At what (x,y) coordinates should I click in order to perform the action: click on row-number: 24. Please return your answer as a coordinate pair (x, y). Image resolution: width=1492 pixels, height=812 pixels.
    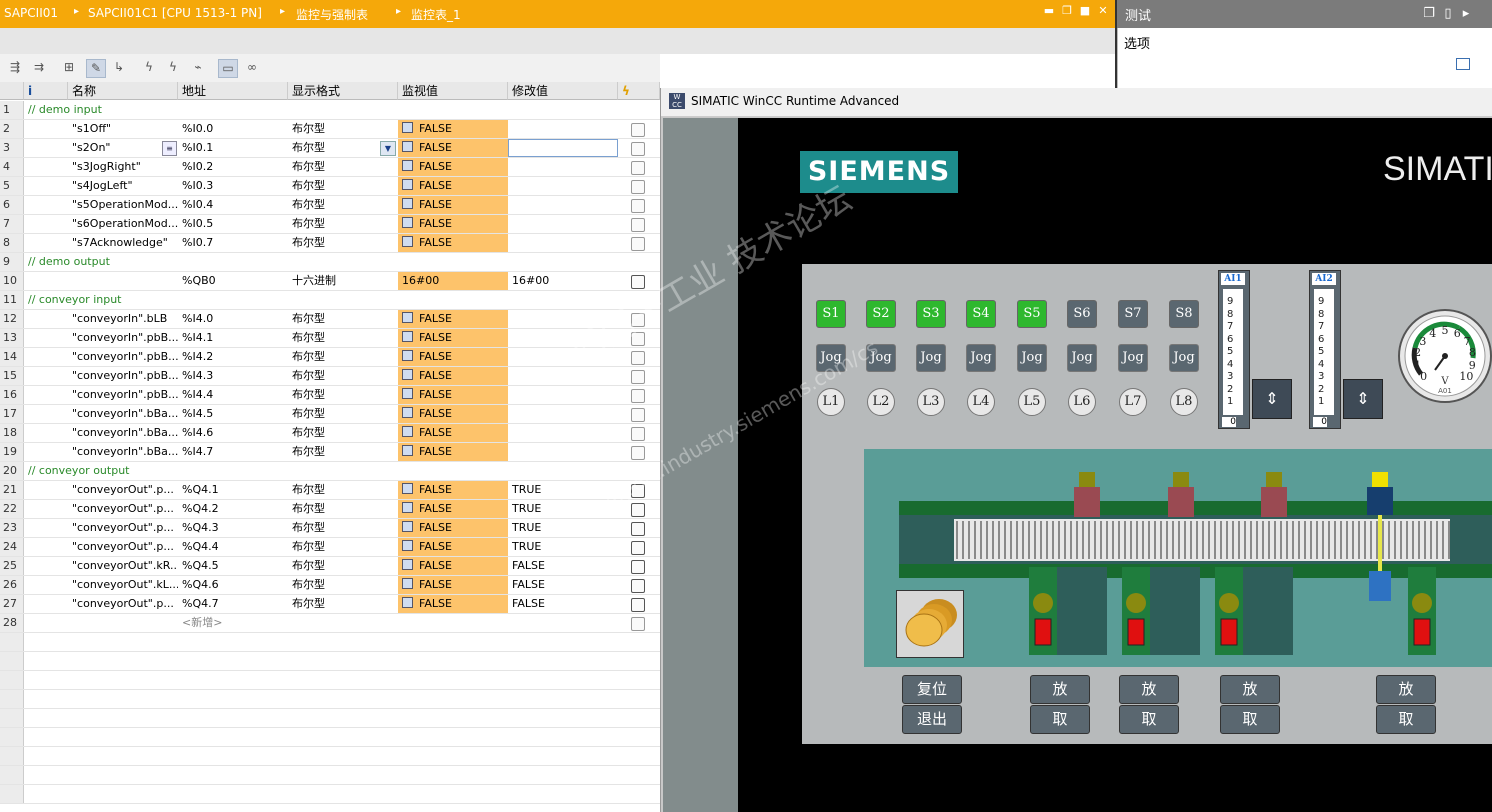
    Looking at the image, I should click on (12, 547).